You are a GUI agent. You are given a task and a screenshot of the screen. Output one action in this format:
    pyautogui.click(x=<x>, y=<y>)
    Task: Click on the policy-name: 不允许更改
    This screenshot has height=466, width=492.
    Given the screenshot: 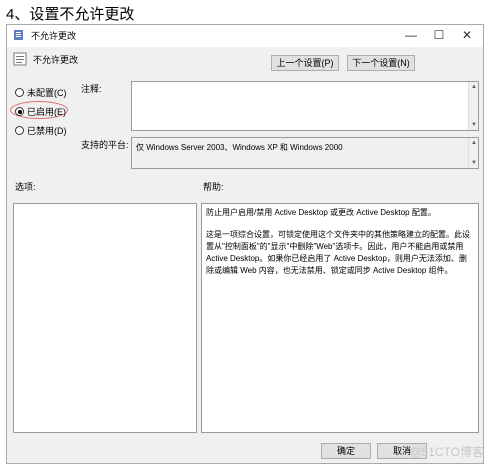 What is the action you would take?
    pyautogui.click(x=56, y=60)
    